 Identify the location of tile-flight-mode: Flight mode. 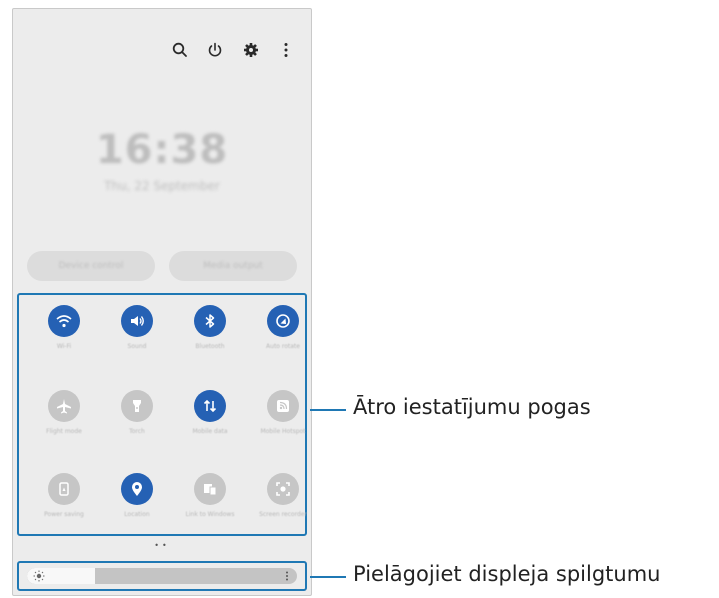
(64, 413).